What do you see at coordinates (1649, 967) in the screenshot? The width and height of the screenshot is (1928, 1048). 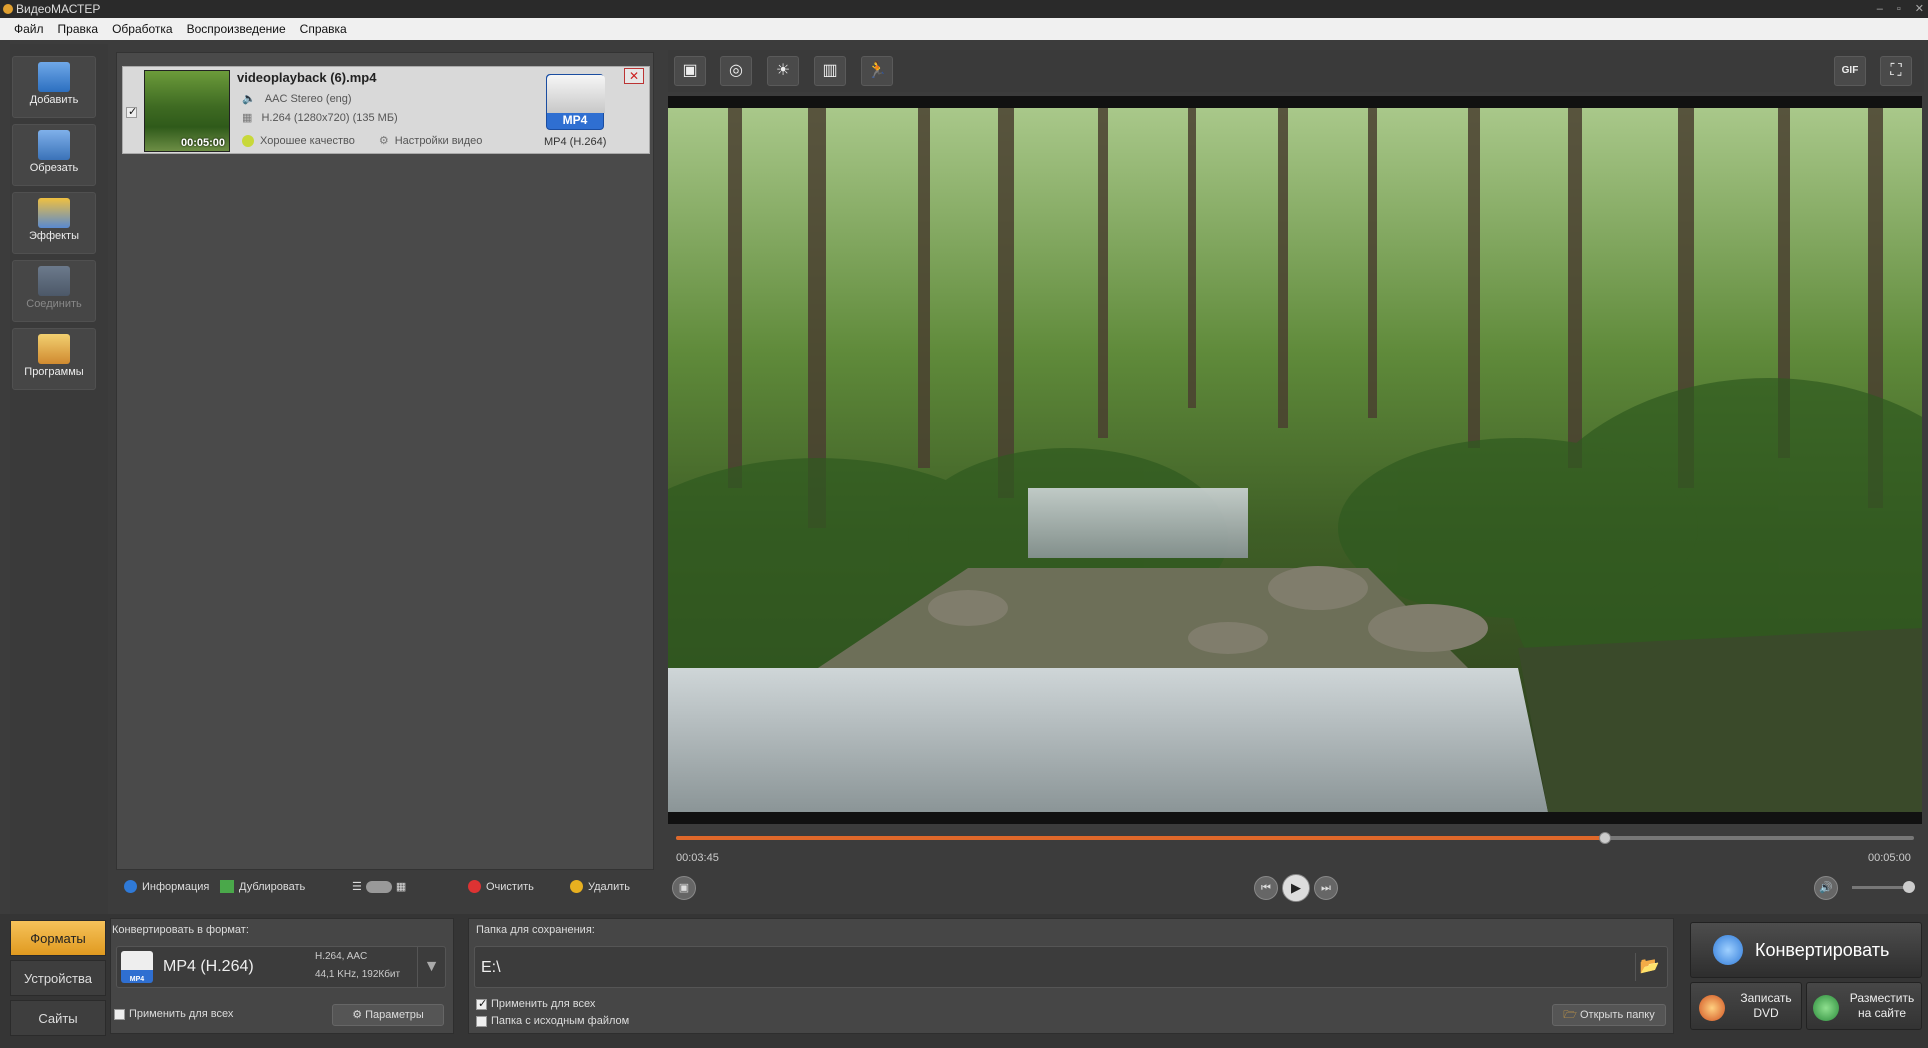 I see `folder-icon: 📂` at bounding box center [1649, 967].